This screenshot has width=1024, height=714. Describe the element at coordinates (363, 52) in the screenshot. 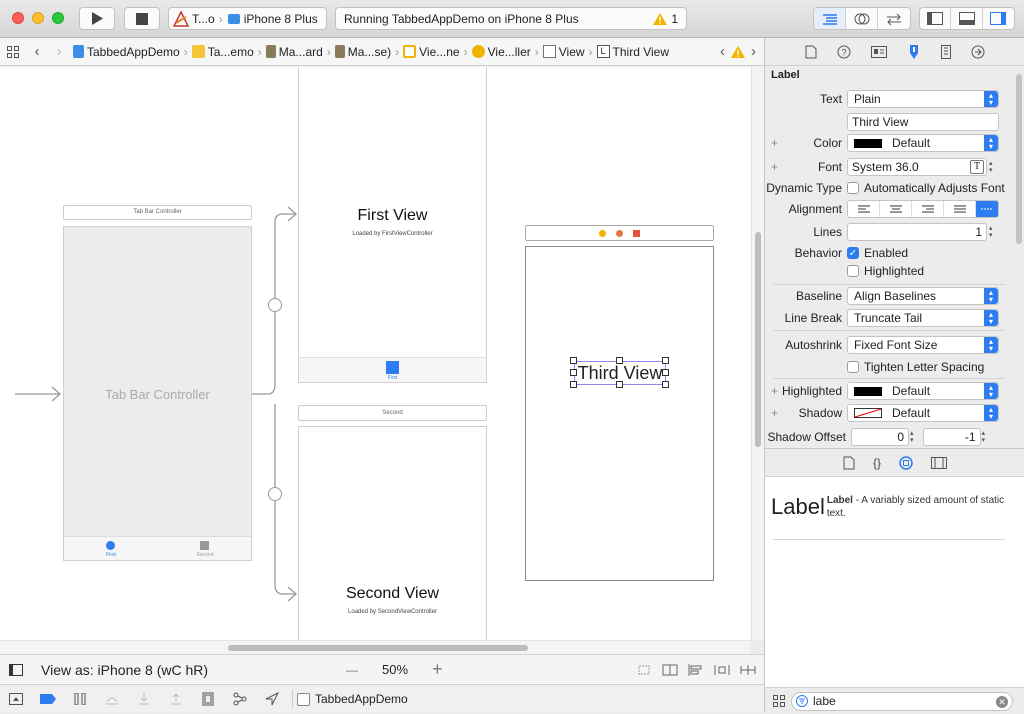

I see `jumpbar-item-storyboard-base: Ma...se)` at that location.